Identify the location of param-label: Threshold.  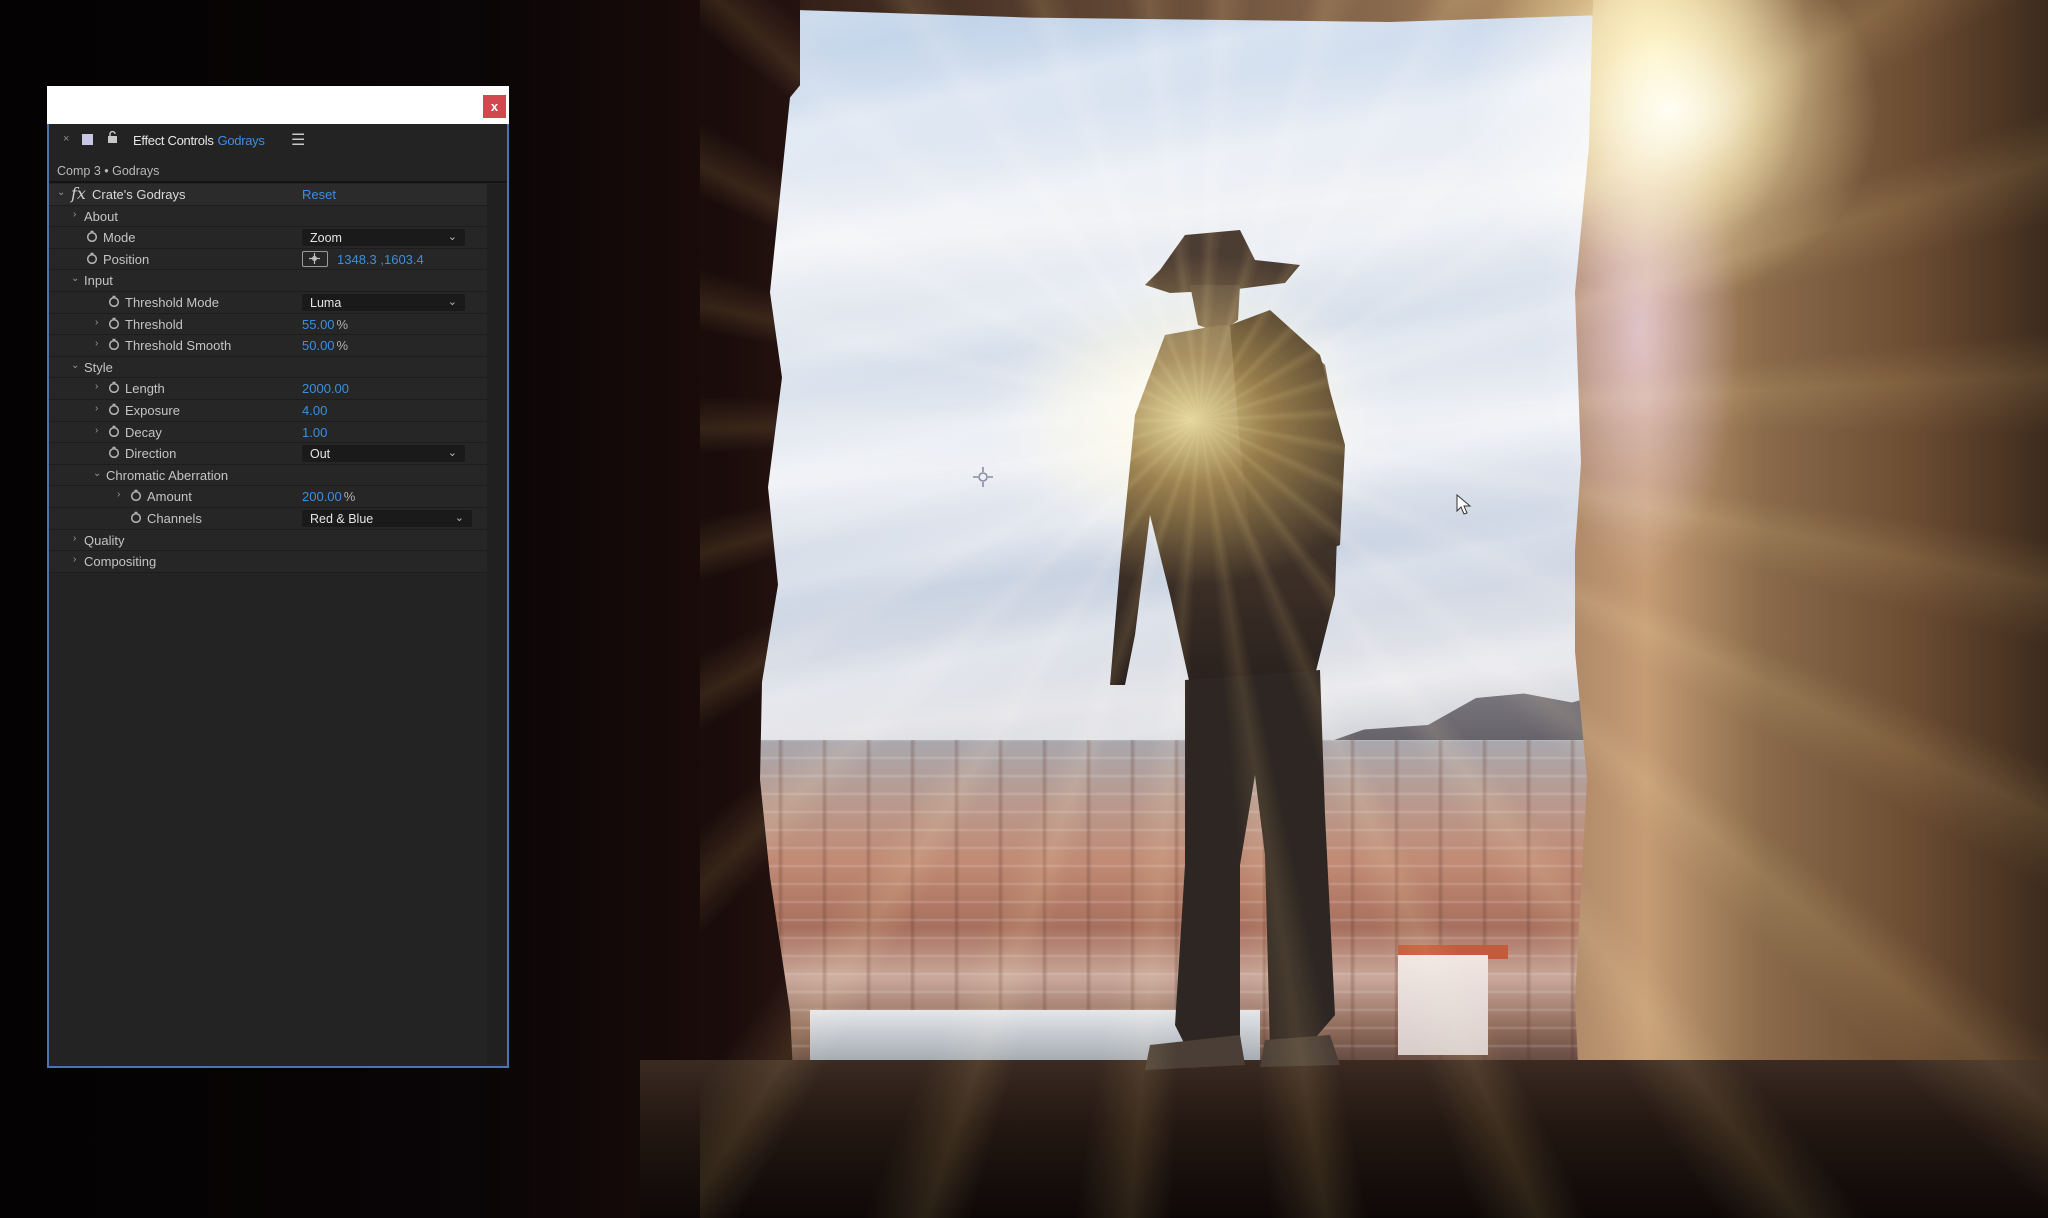
(154, 324).